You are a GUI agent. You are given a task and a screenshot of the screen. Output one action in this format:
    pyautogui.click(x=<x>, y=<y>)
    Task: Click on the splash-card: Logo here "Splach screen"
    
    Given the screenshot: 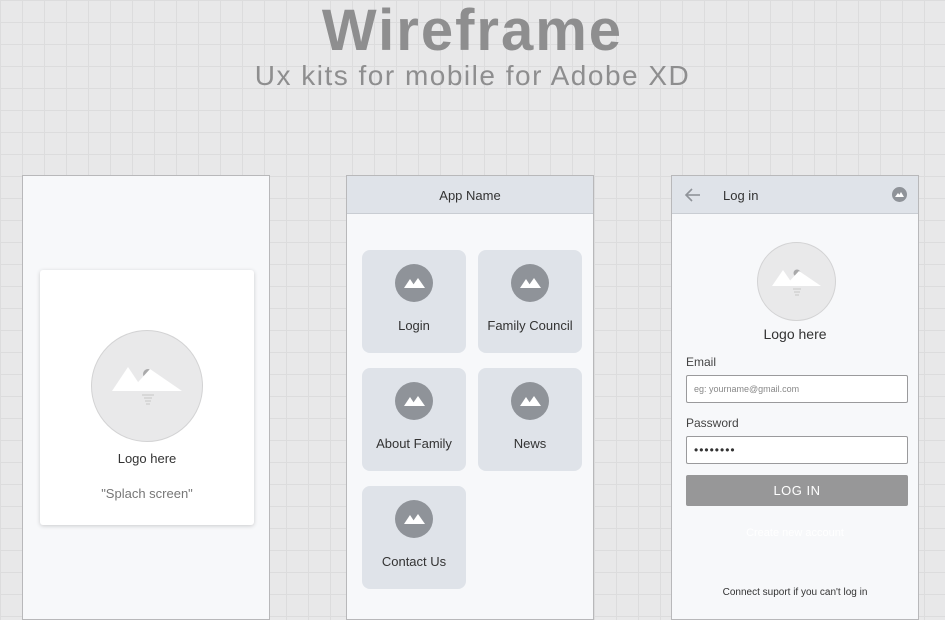 What is the action you would take?
    pyautogui.click(x=147, y=397)
    